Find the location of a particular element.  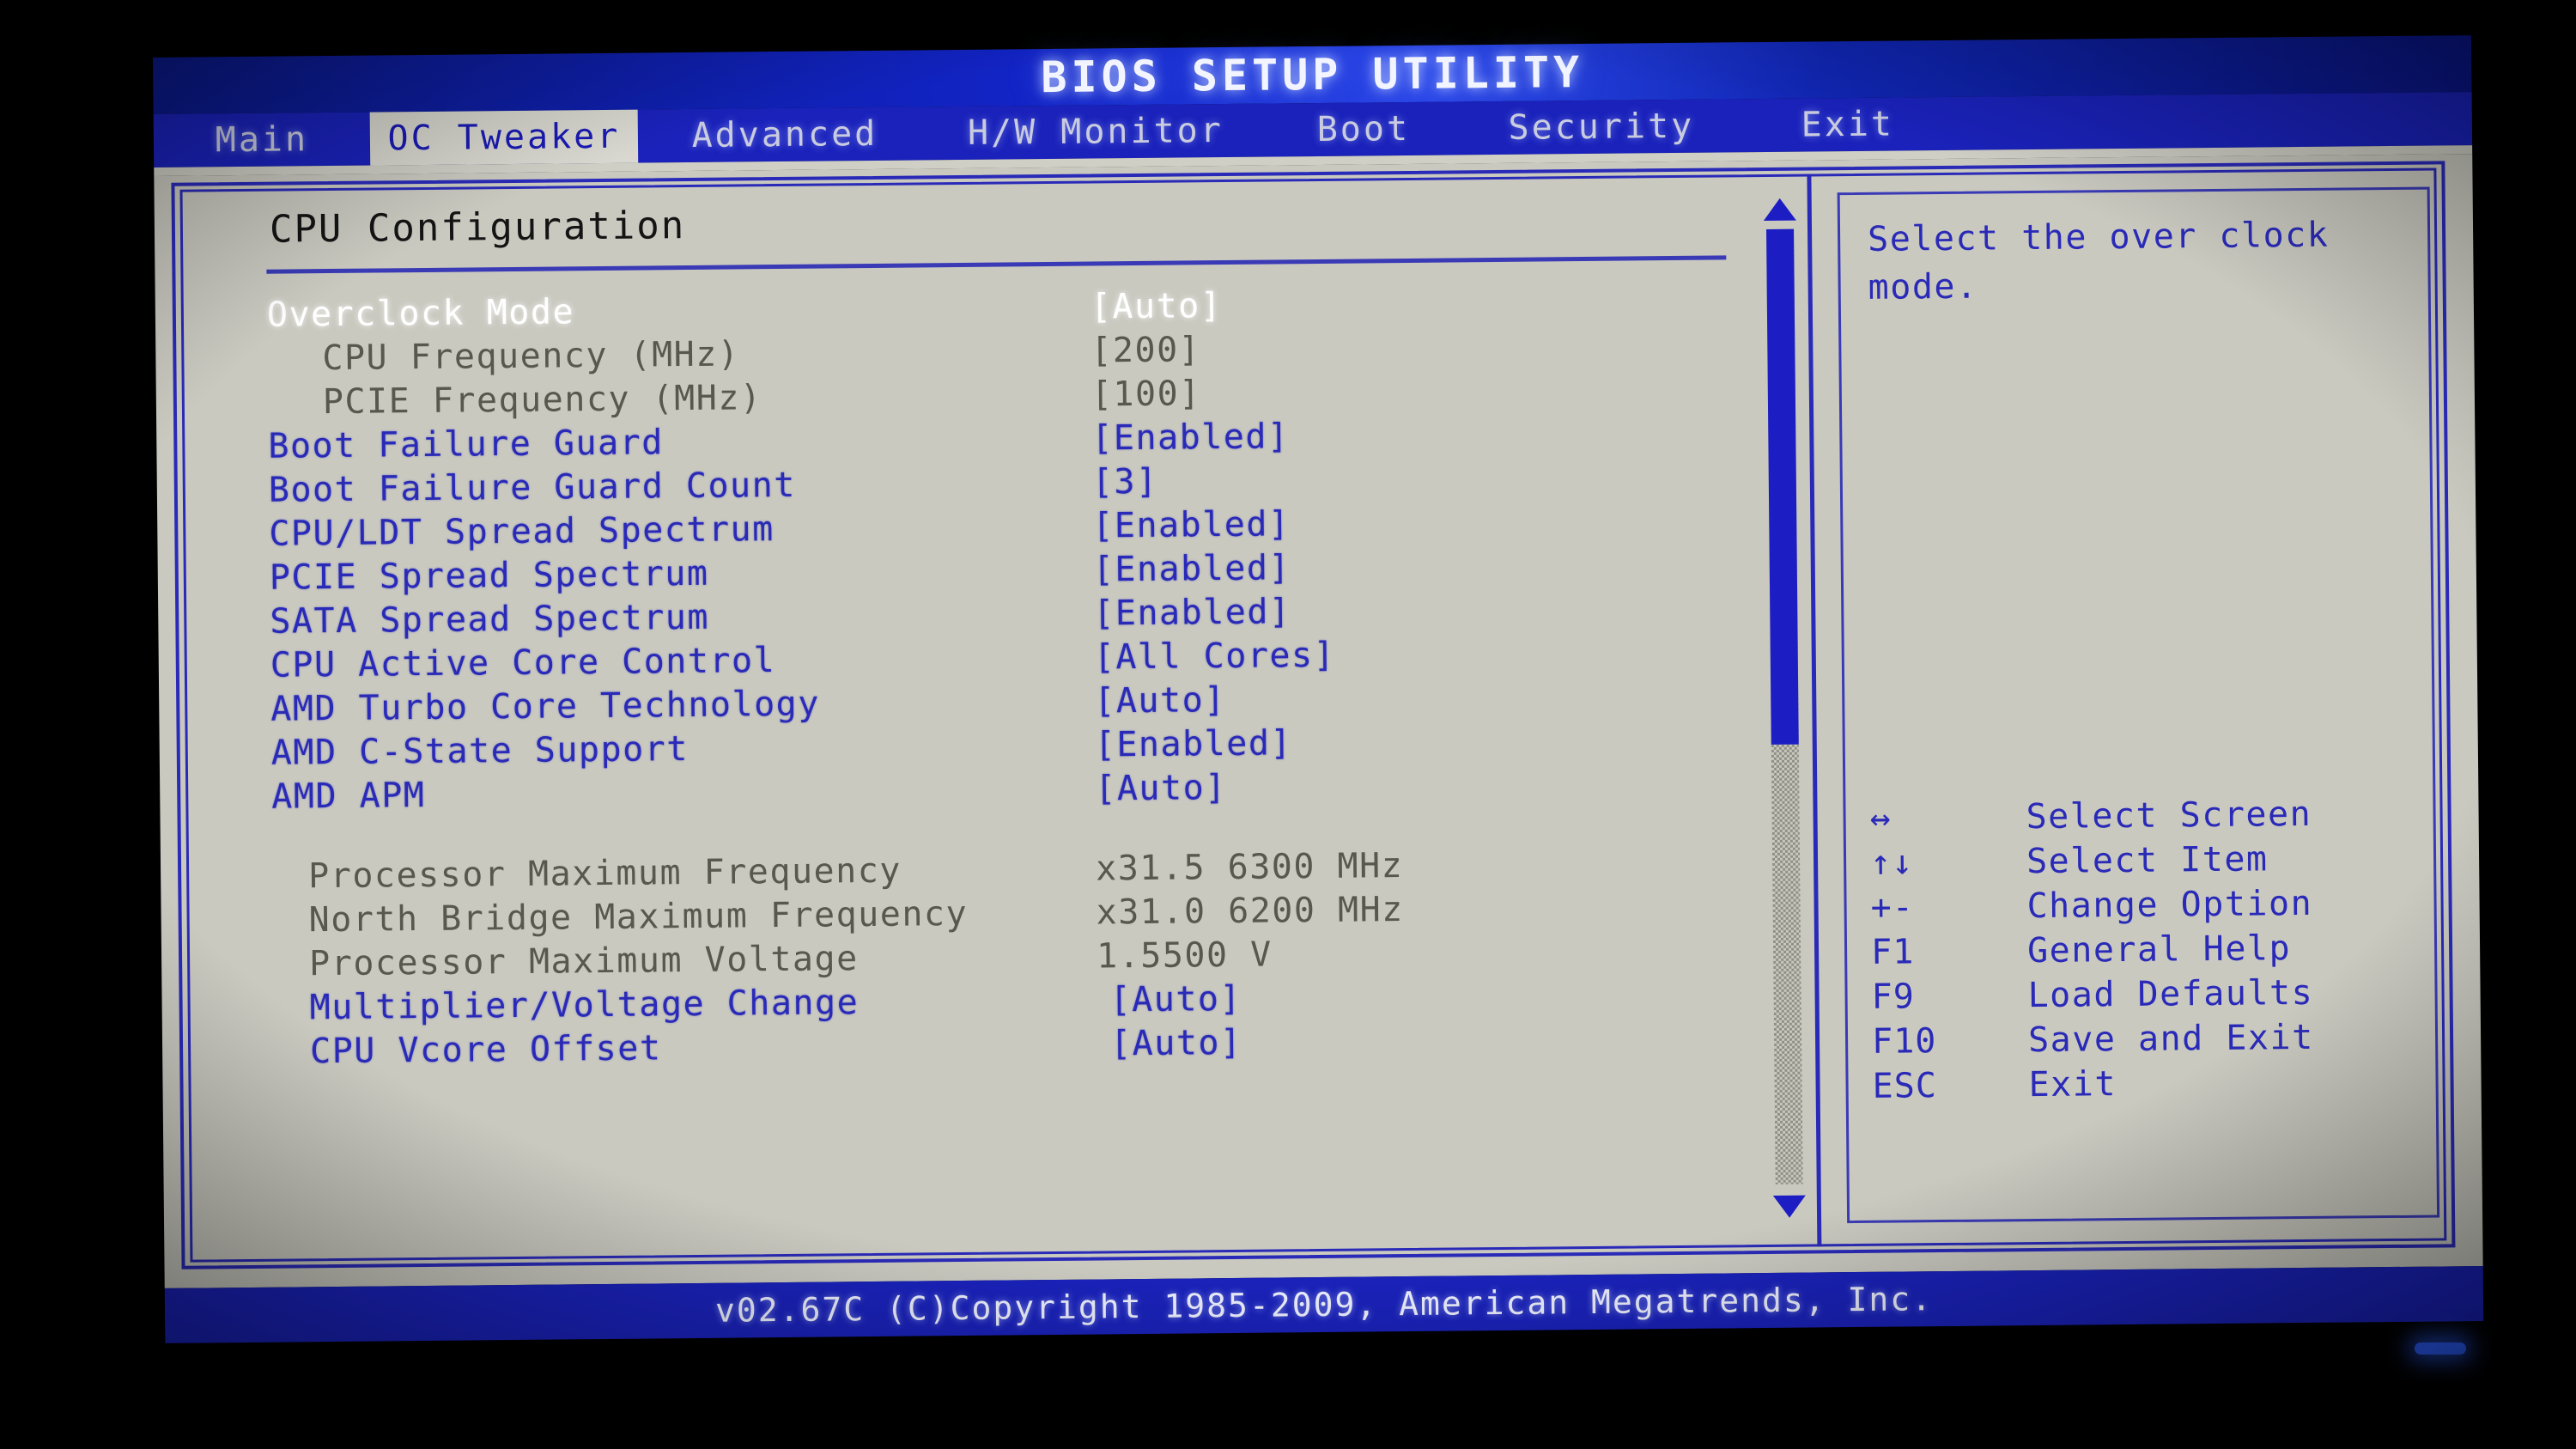

legend-row: F10 Save and Exit is located at coordinates (2146, 1039).